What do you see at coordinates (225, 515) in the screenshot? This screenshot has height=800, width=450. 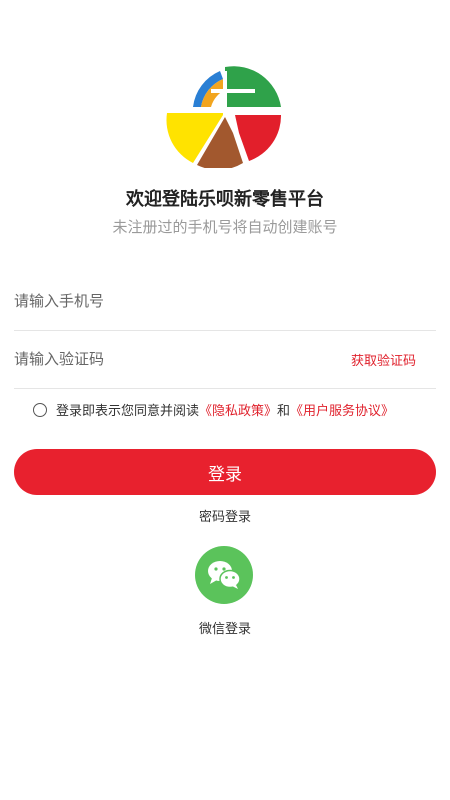 I see `password-login-link: 密码登录` at bounding box center [225, 515].